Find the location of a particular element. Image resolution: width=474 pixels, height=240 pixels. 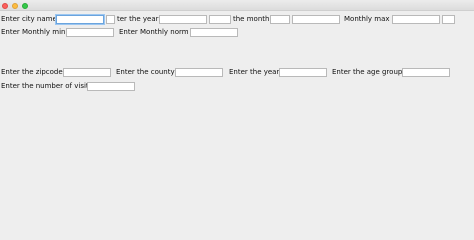

county-label: Enter the county is located at coordinates (145, 72).